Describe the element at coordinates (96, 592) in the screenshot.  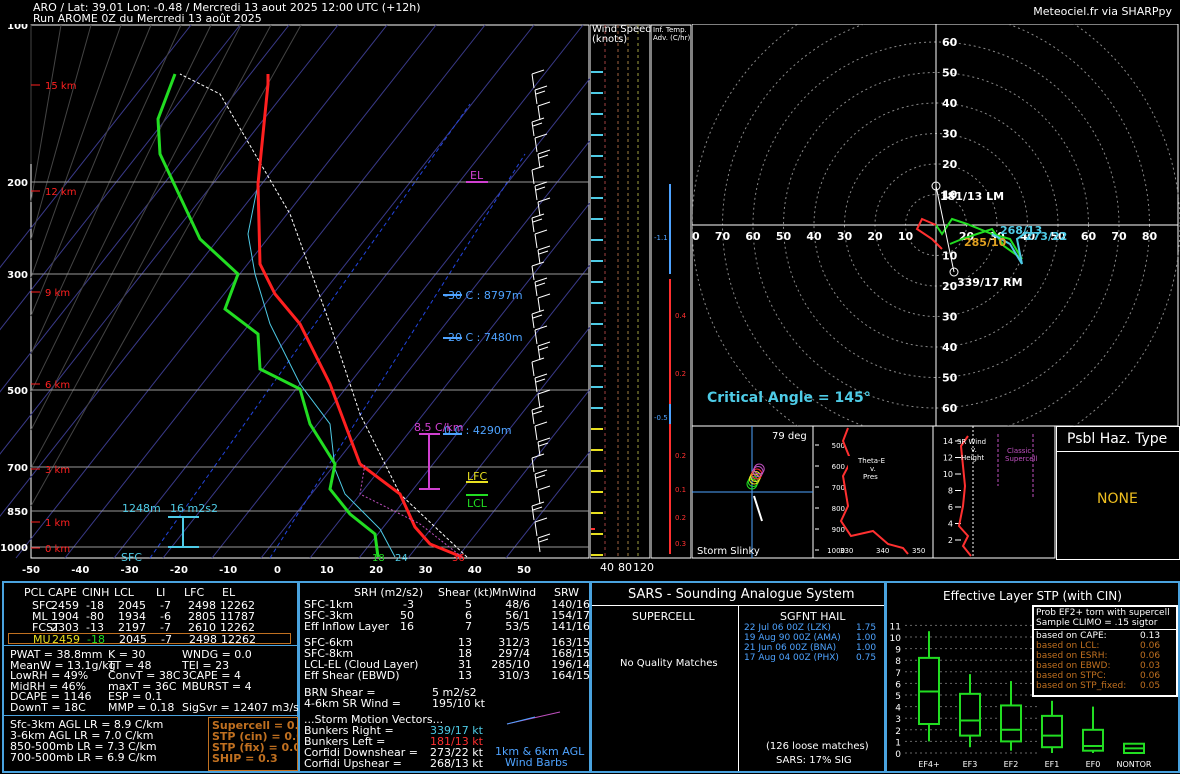
I see `parcel-header: CINH` at that location.